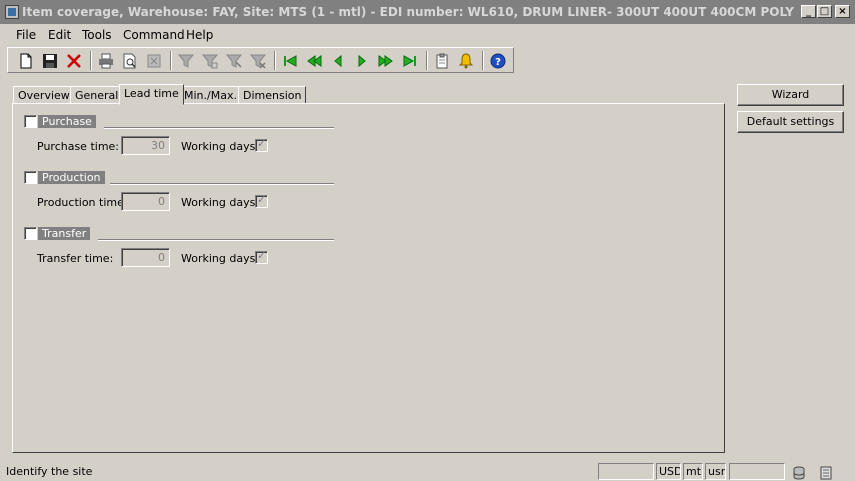 Image resolution: width=855 pixels, height=481 pixels. I want to click on remove-filter-icon, so click(257, 60).